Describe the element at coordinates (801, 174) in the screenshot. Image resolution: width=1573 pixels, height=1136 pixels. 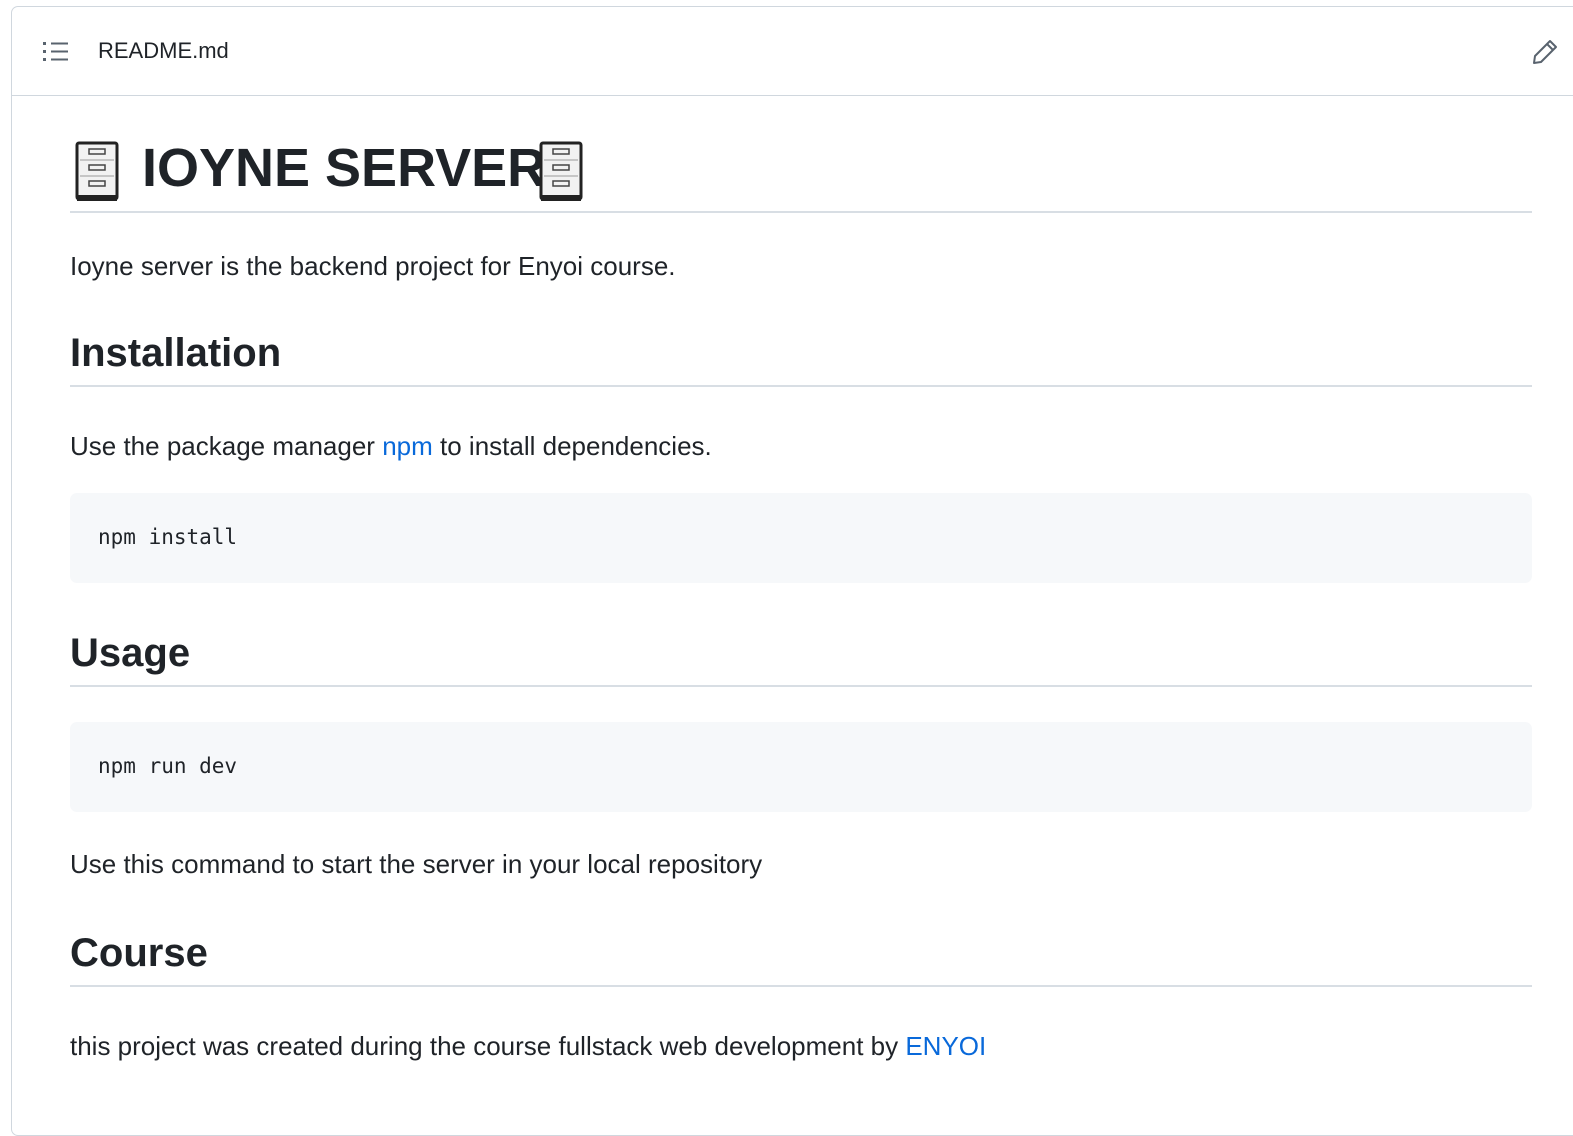
I see `page-title: IOYNE SERVER` at that location.